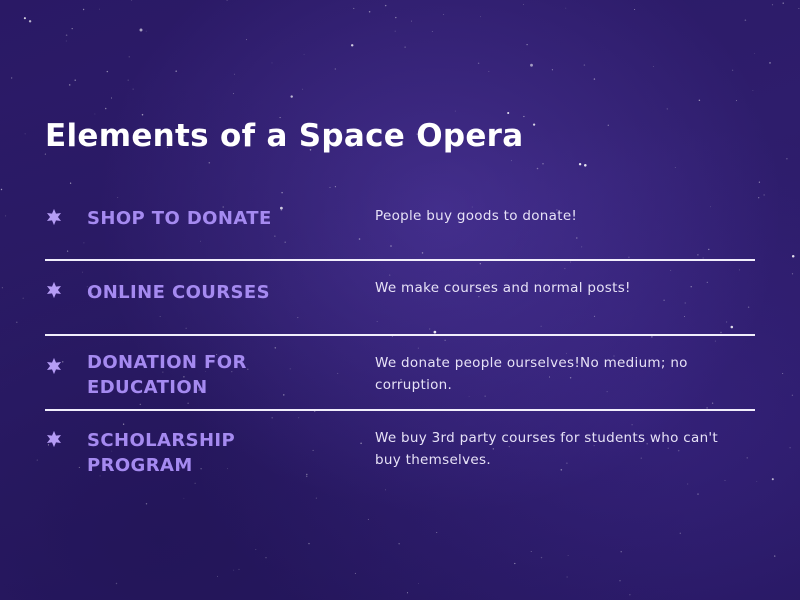  I want to click on item-description: We make courses and normal posts!, so click(503, 288).